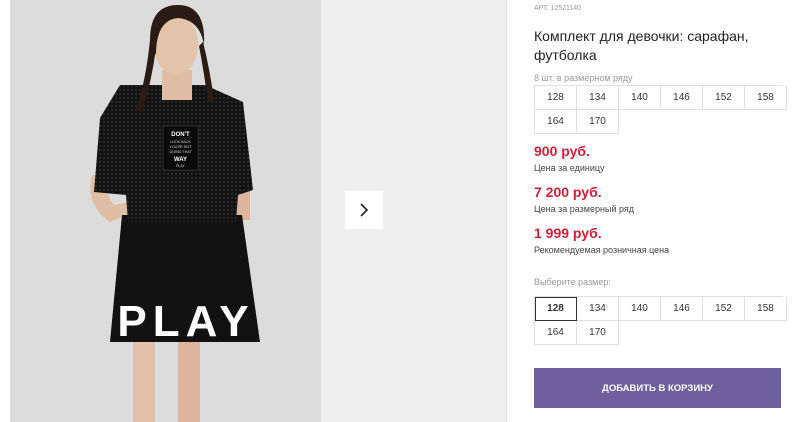 The height and width of the screenshot is (422, 800). I want to click on size-option: 134, so click(598, 309).